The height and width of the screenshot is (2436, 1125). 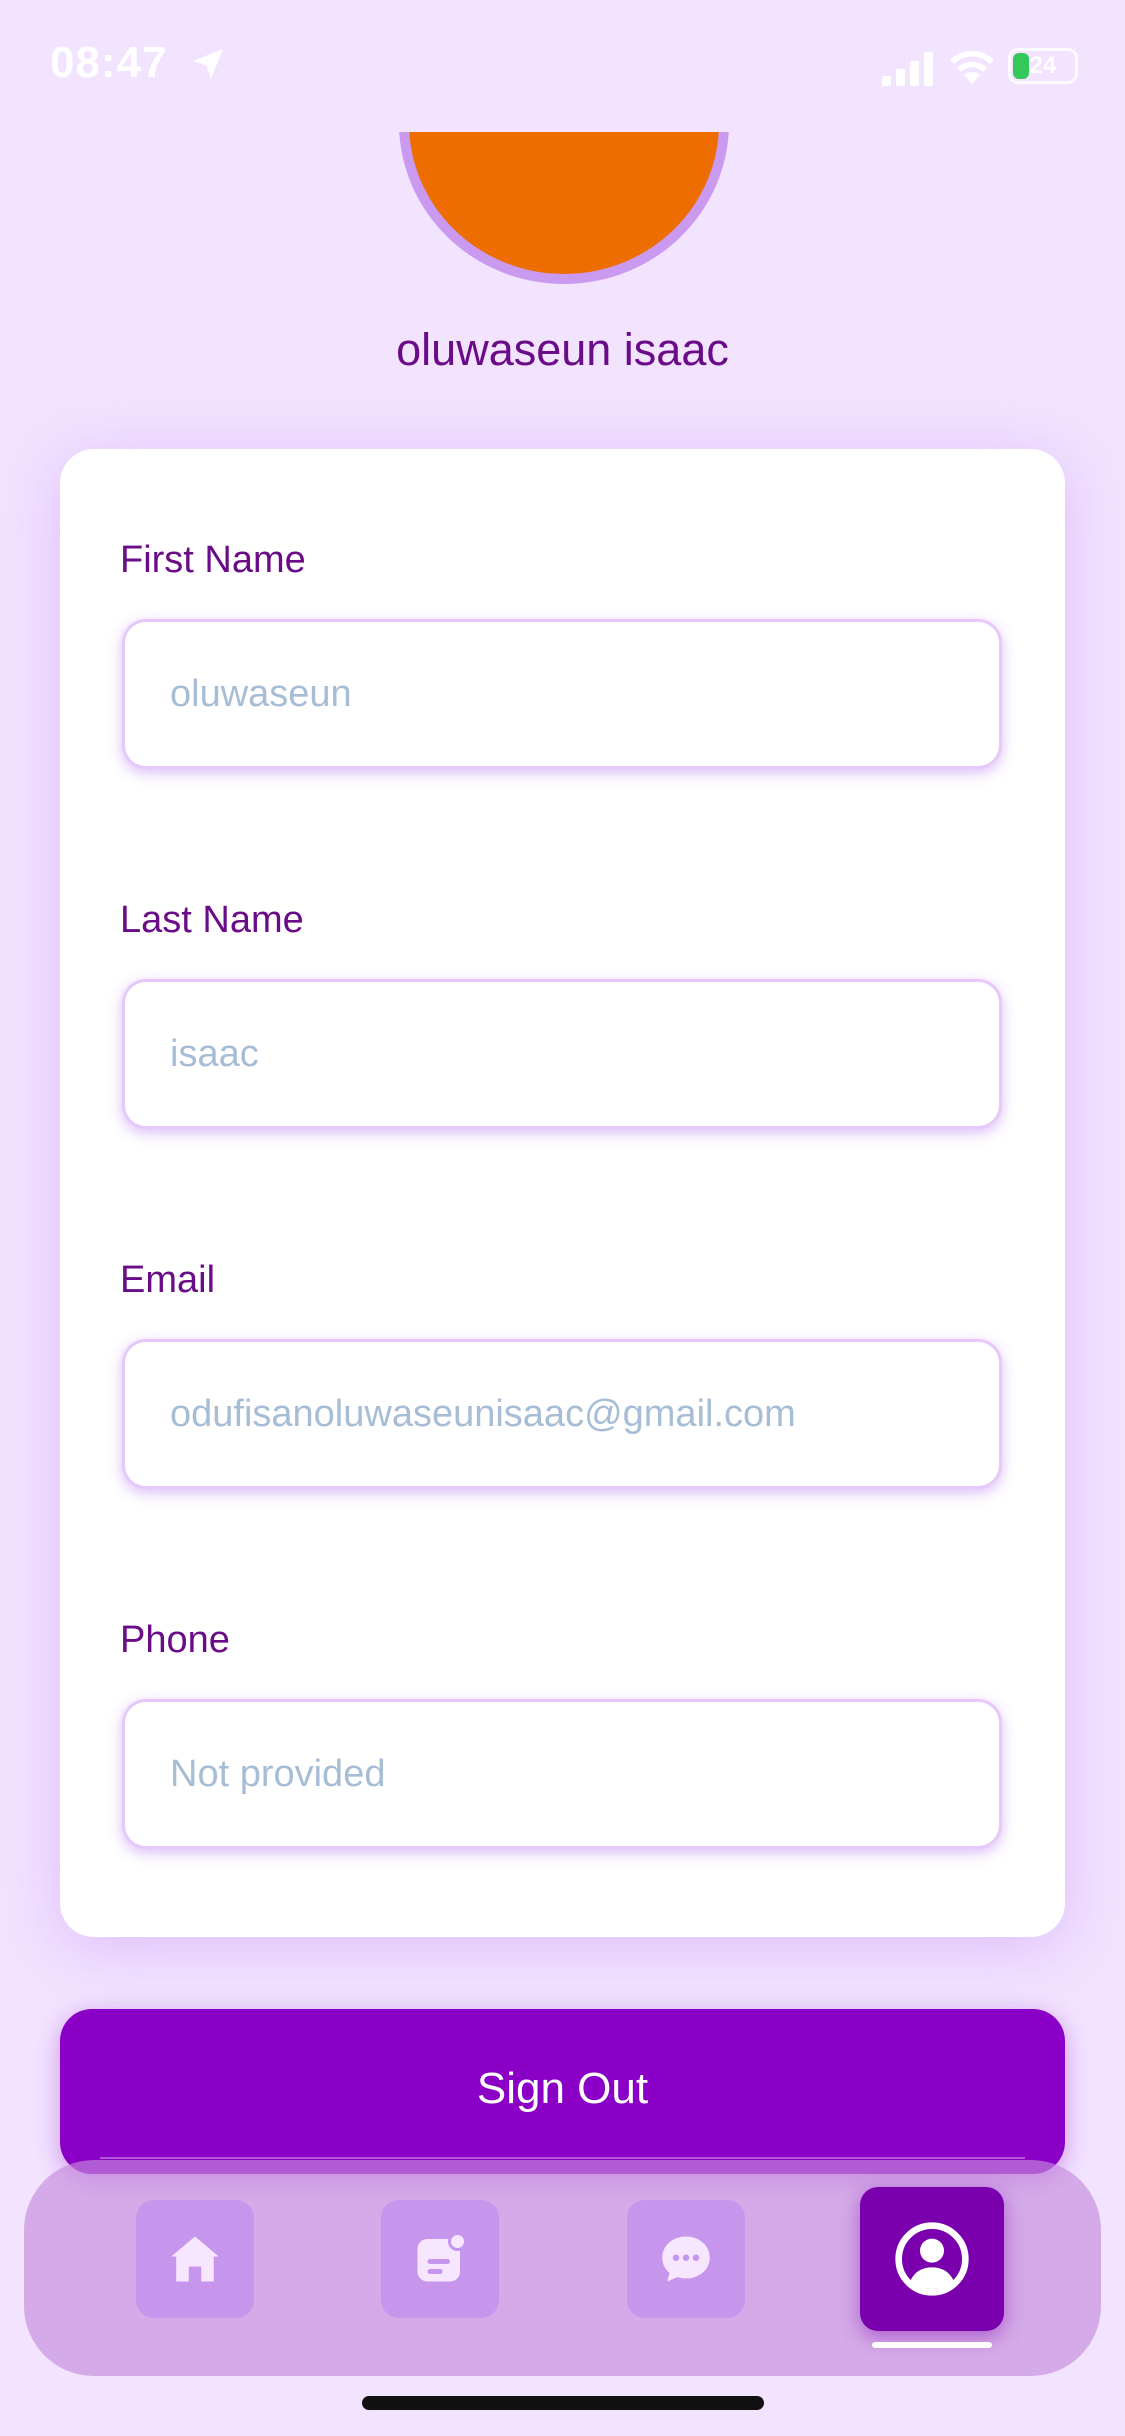 What do you see at coordinates (562, 349) in the screenshot?
I see `profile-name: oluwaseun isaac` at bounding box center [562, 349].